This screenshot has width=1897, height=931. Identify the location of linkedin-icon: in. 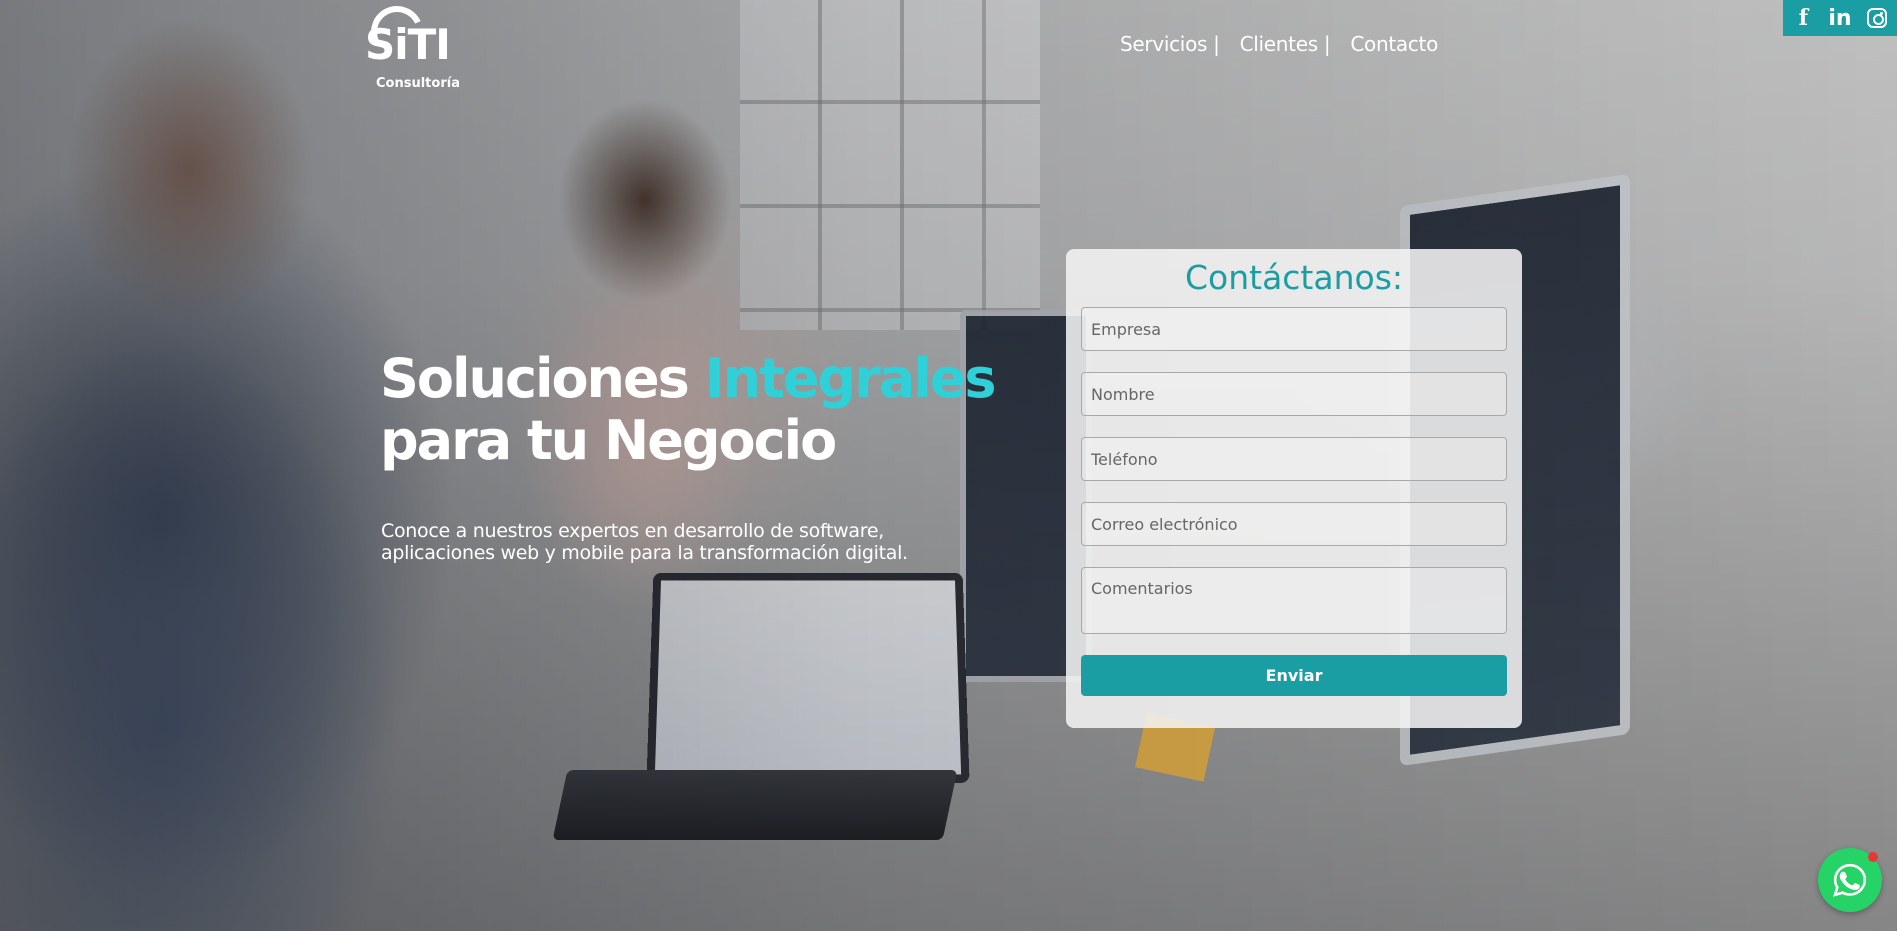
(1840, 18).